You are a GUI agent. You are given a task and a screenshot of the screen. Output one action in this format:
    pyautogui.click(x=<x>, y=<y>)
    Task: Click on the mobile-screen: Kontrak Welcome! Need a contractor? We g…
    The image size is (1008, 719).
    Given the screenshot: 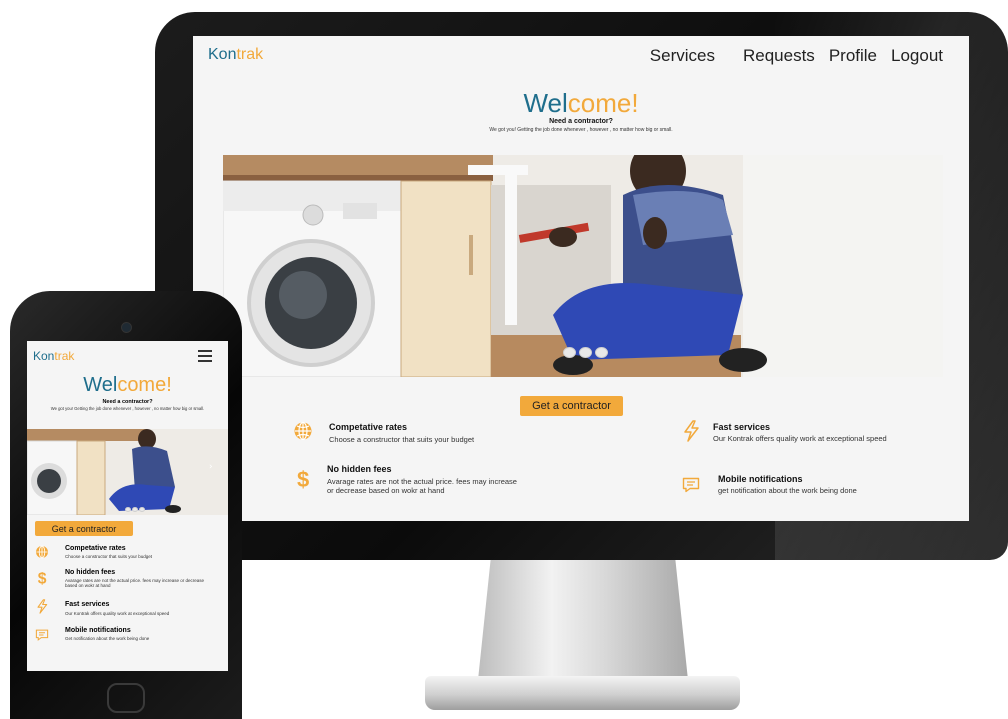 What is the action you would take?
    pyautogui.click(x=127, y=506)
    